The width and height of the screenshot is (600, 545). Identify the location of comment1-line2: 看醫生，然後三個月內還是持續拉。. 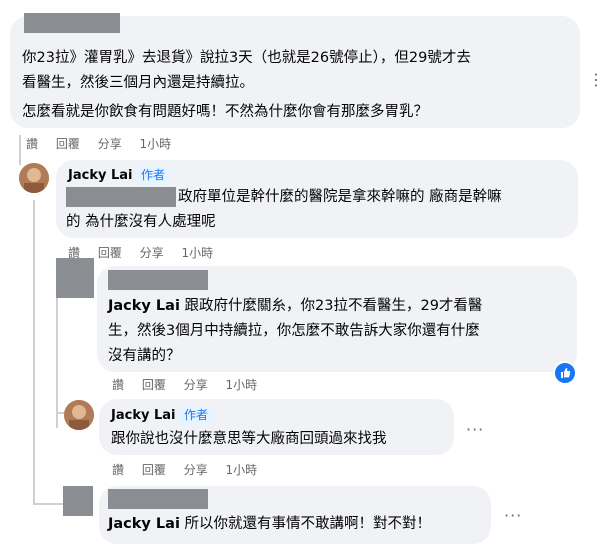
(138, 83).